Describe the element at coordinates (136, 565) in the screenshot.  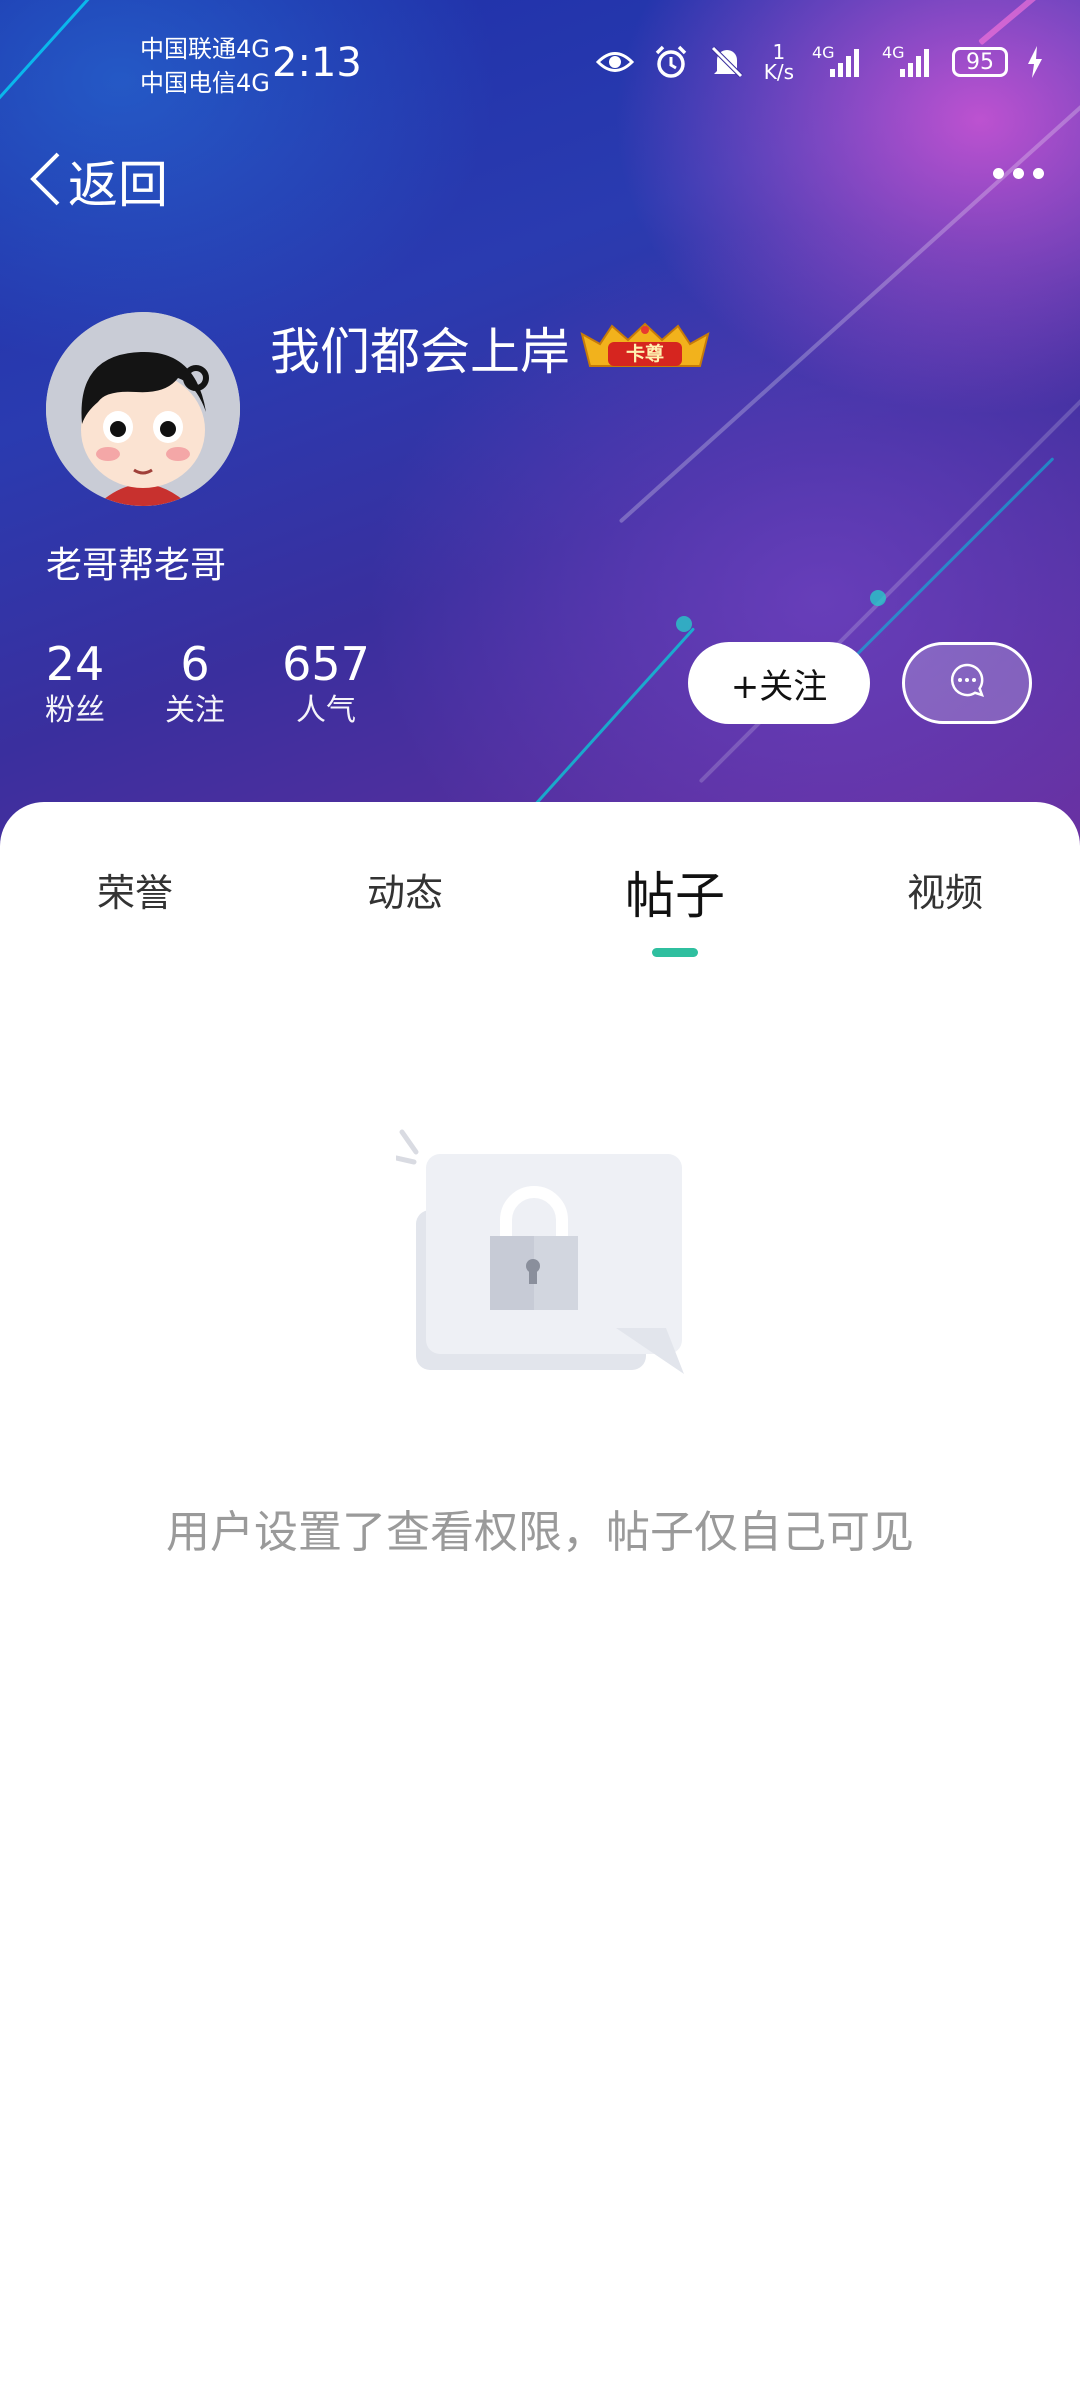
I see `user-signature: 老哥帮老哥` at that location.